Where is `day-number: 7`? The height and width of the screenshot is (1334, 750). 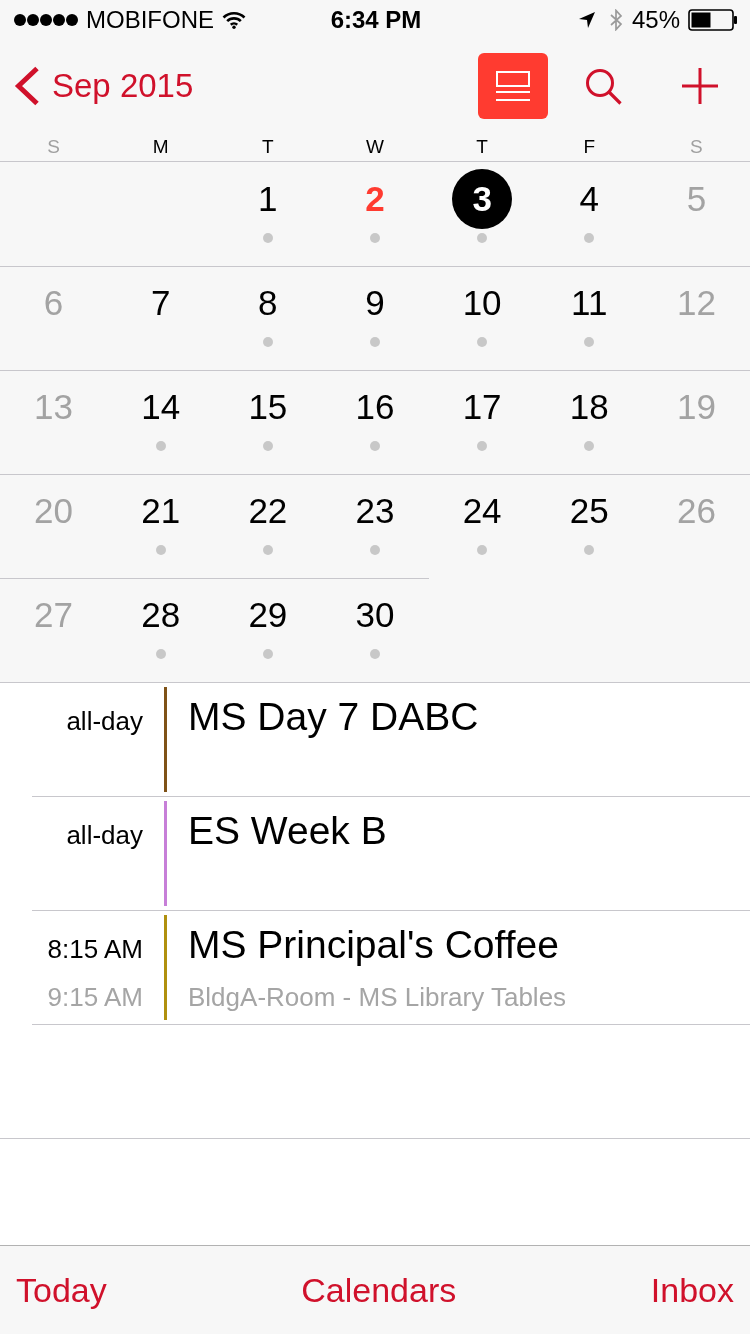 day-number: 7 is located at coordinates (160, 303).